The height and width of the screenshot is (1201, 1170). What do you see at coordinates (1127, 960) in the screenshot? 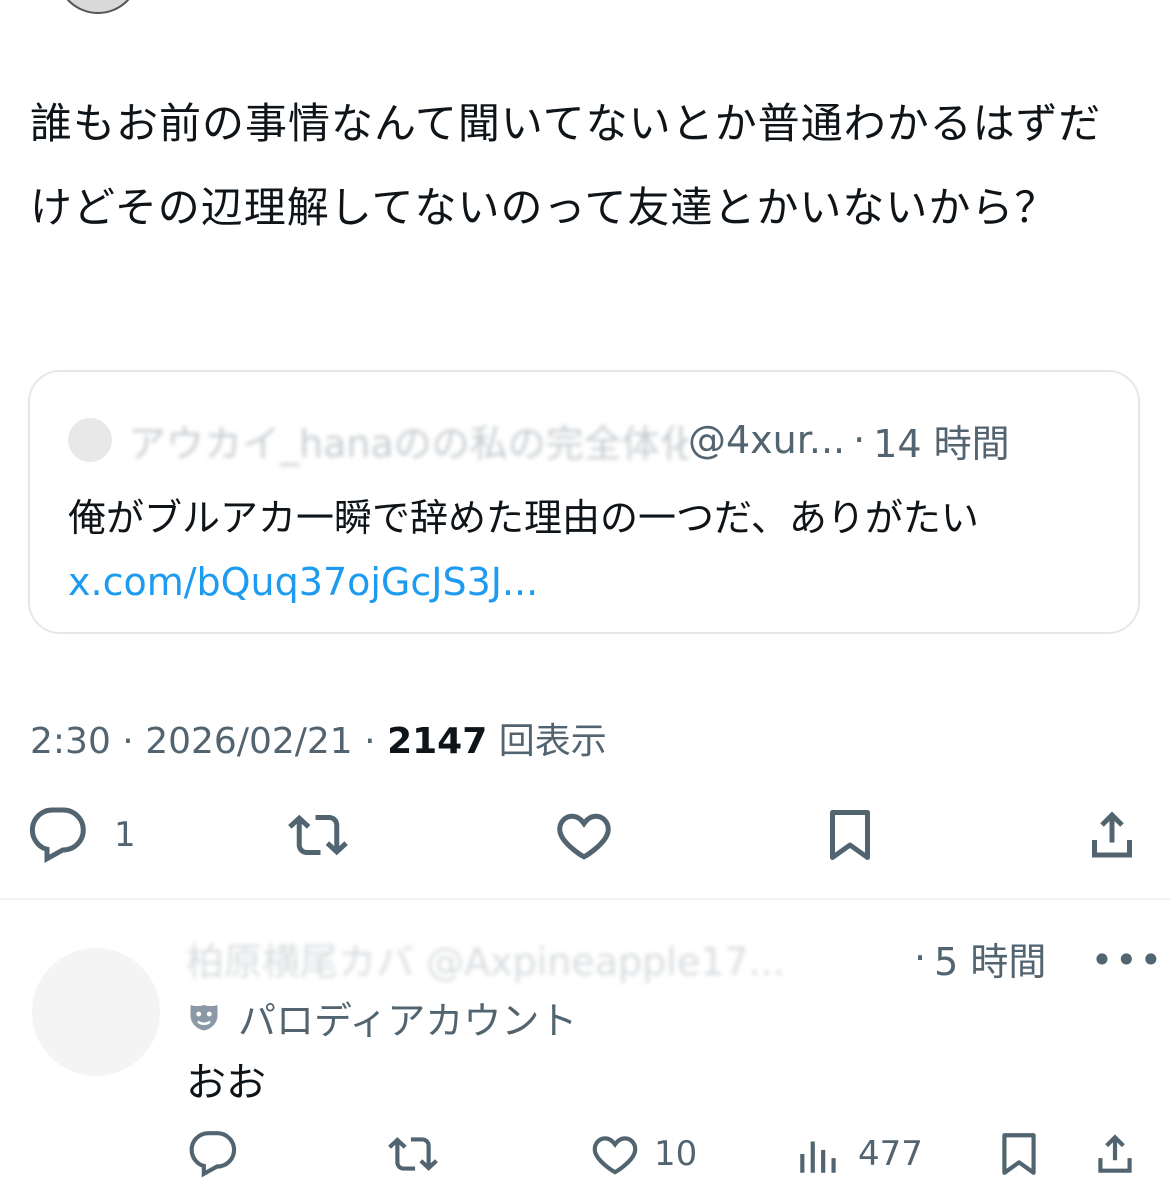
I see `more-options-icon: •••` at bounding box center [1127, 960].